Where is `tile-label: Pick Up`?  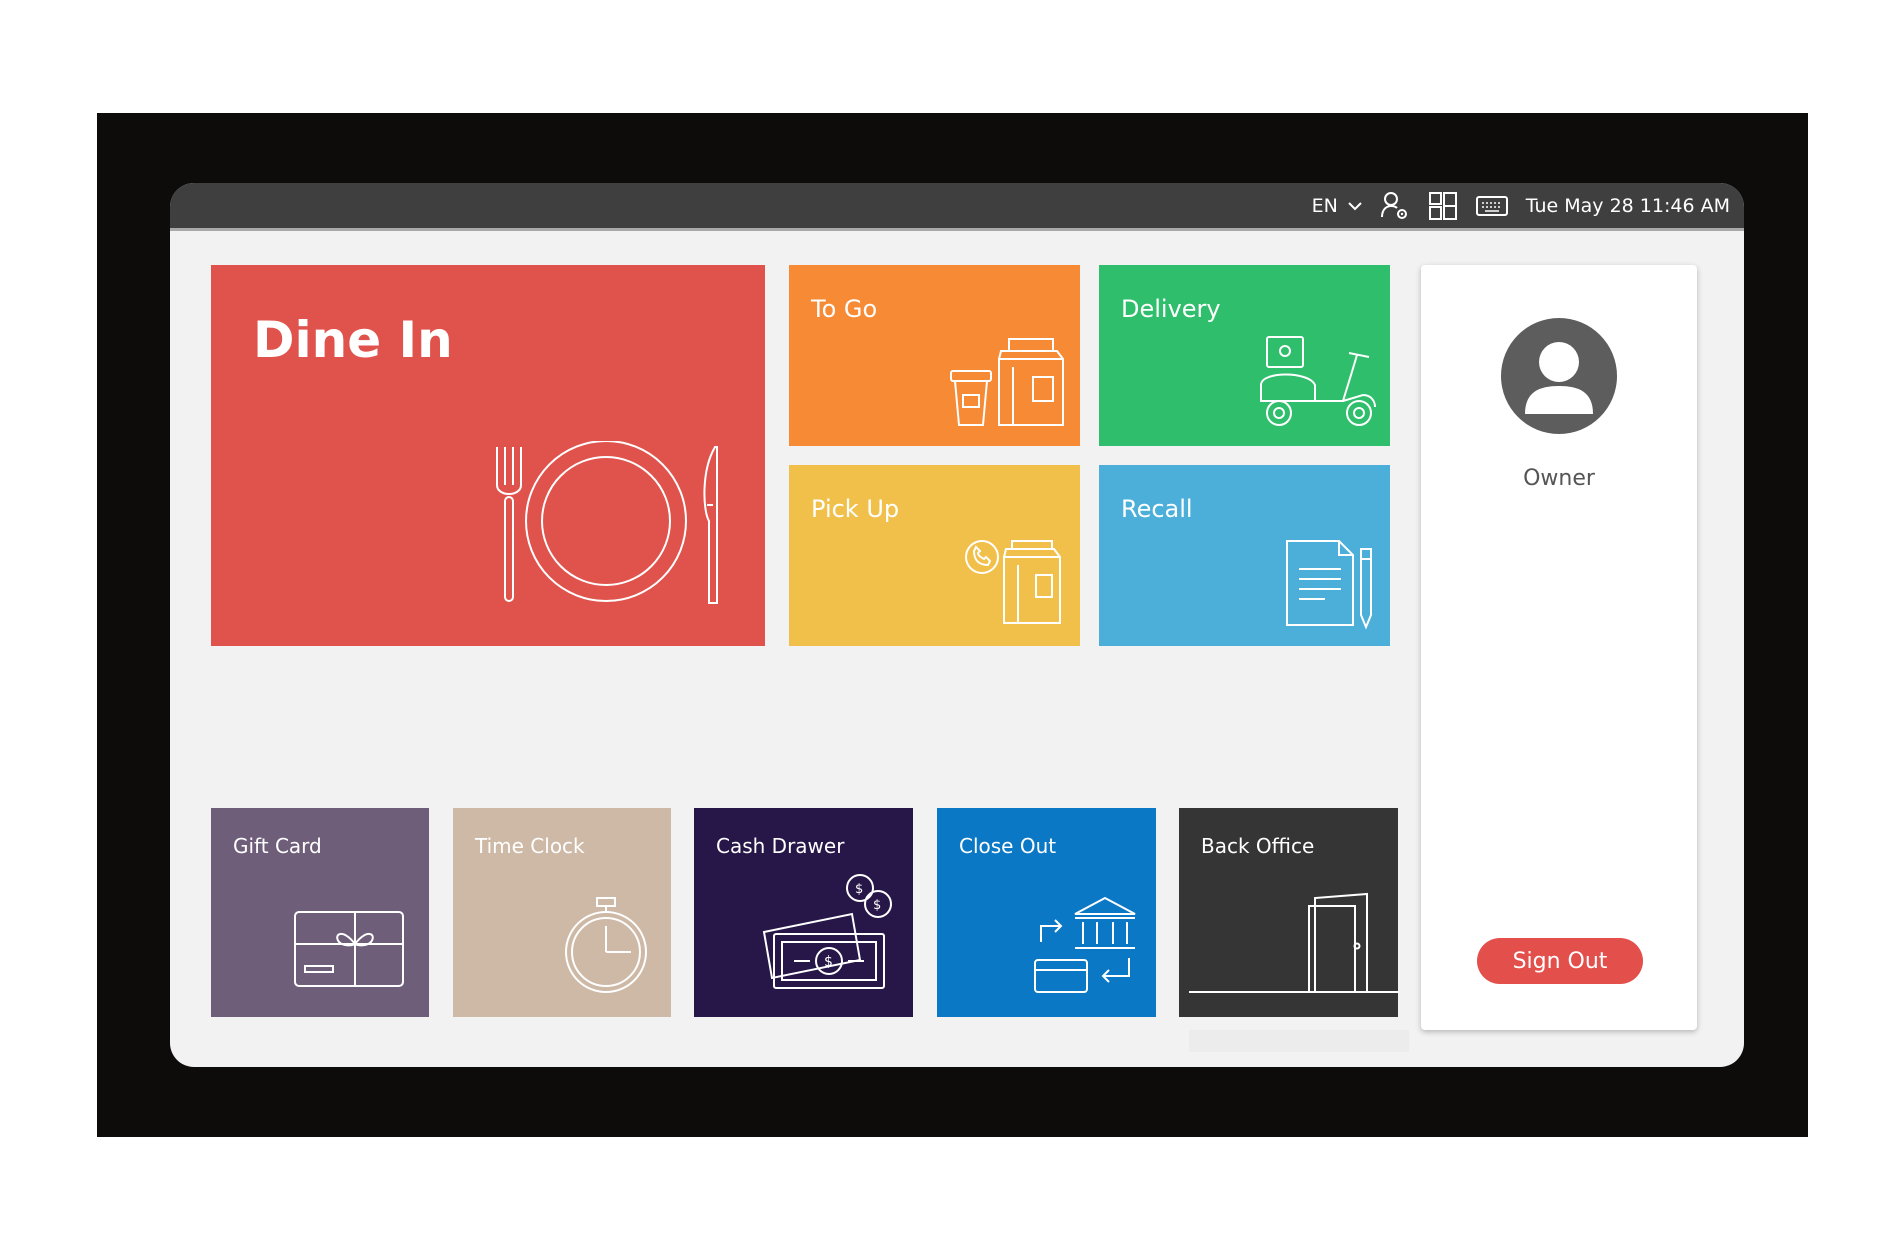
tile-label: Pick Up is located at coordinates (855, 509).